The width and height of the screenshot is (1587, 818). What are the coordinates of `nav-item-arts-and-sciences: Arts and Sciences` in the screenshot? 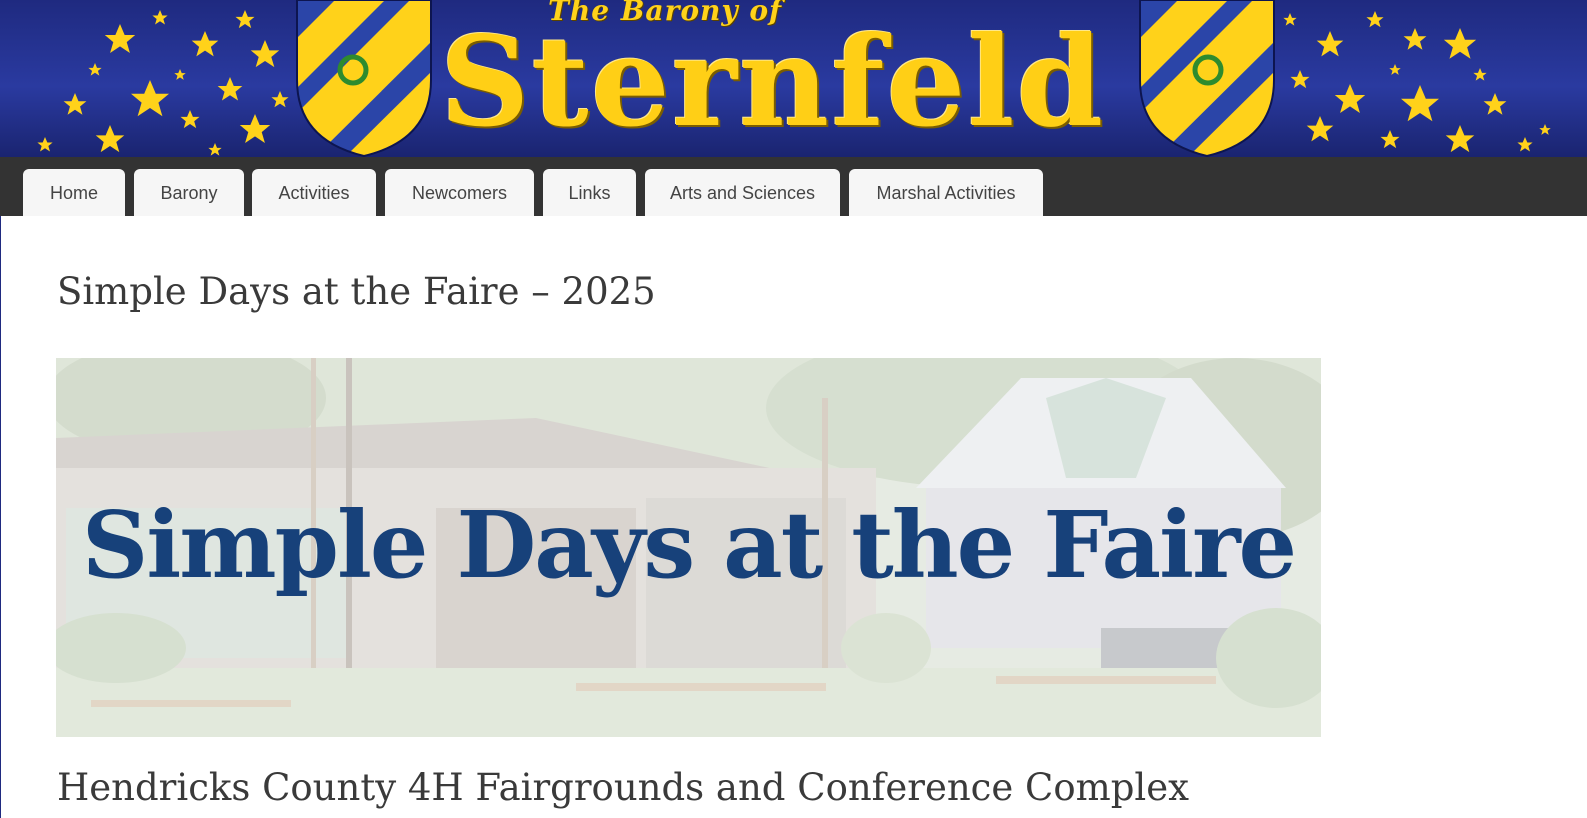 It's located at (742, 192).